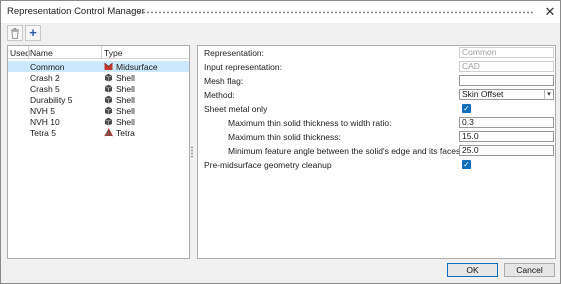  What do you see at coordinates (45, 122) in the screenshot?
I see `row-name: NVH 10` at bounding box center [45, 122].